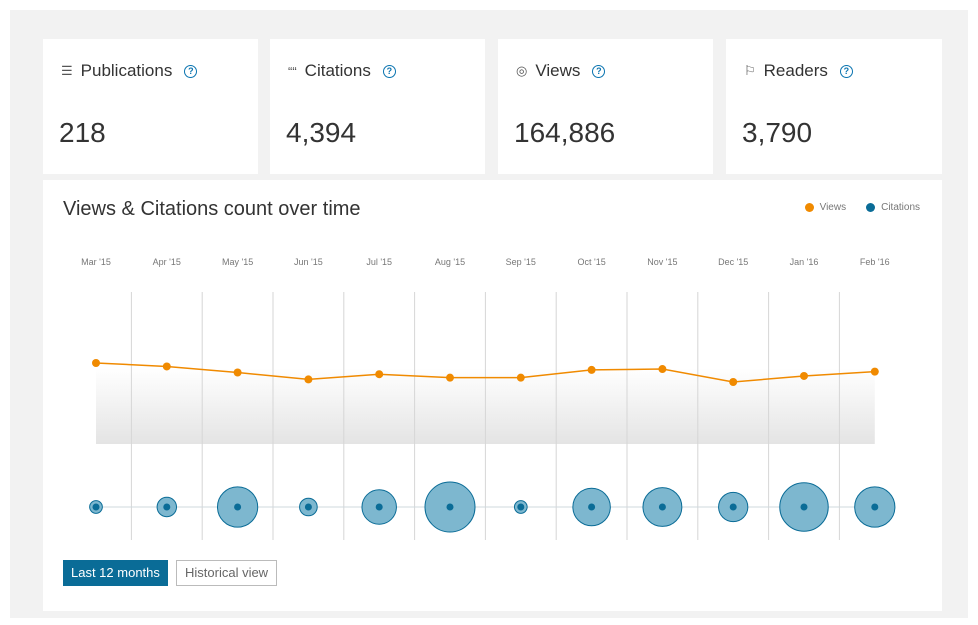 This screenshot has width=978, height=625. I want to click on views-header: ◎ Views ?, so click(561, 71).